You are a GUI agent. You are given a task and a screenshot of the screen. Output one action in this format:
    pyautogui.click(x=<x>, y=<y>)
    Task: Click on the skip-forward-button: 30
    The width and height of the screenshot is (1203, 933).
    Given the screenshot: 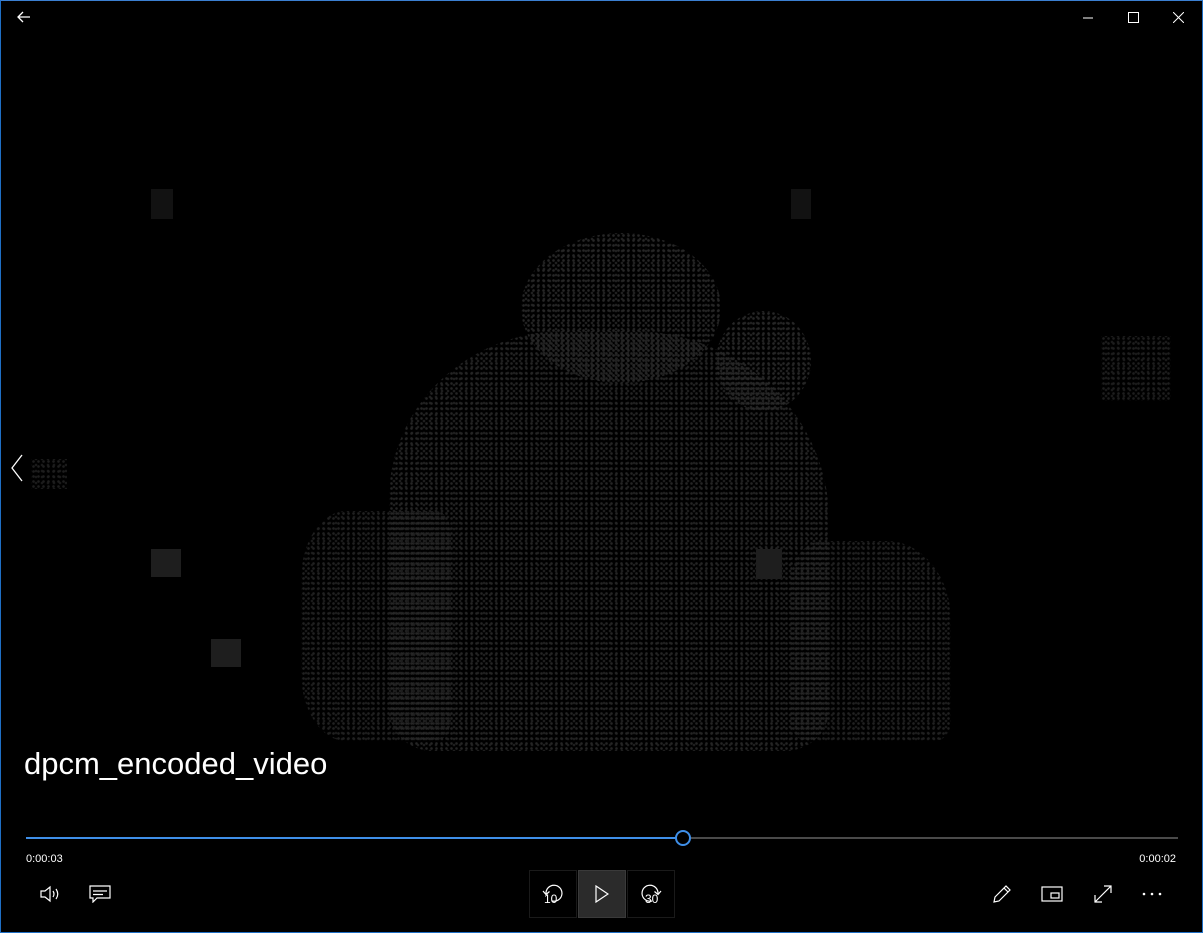 What is the action you would take?
    pyautogui.click(x=651, y=894)
    